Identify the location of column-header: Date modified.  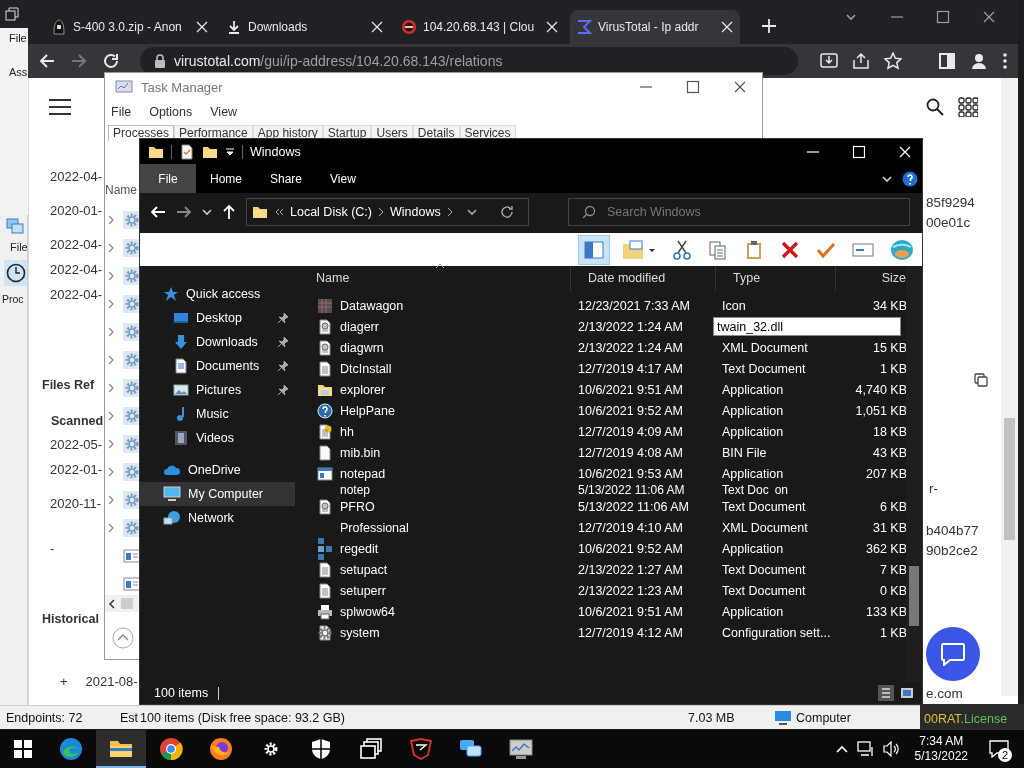
(643, 278).